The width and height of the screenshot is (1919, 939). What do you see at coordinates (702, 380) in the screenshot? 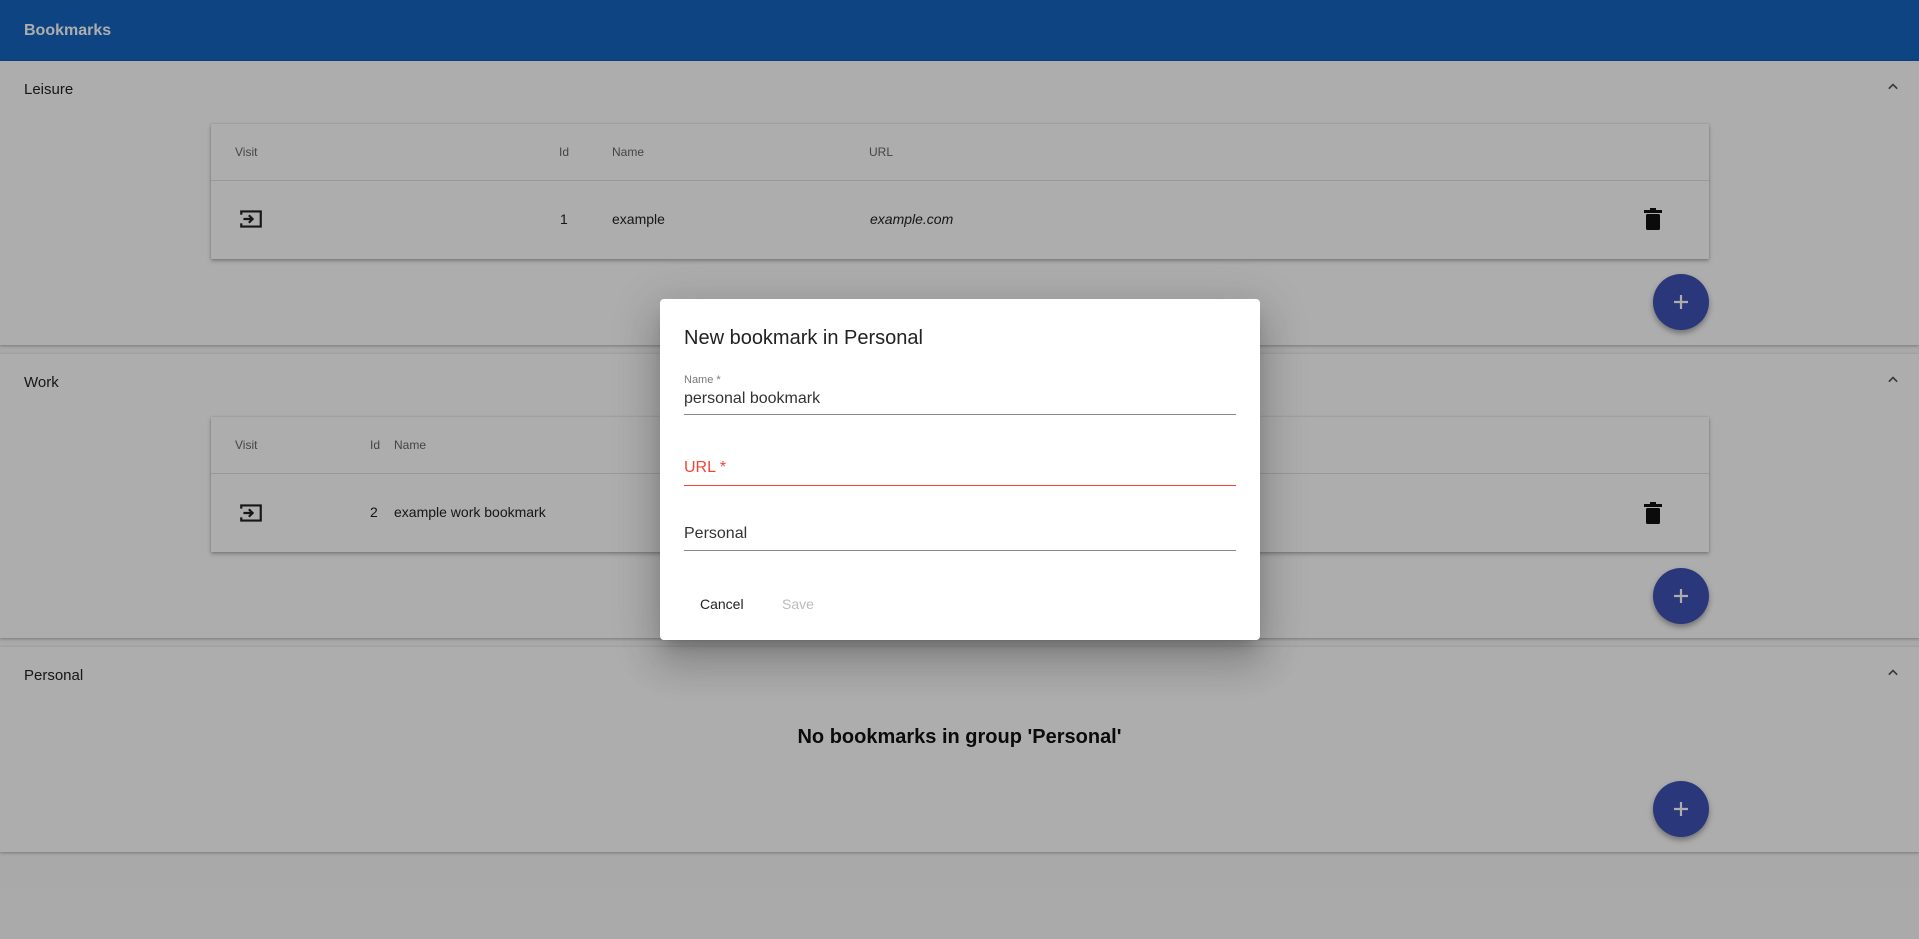
I see `name-field-label: Name *` at bounding box center [702, 380].